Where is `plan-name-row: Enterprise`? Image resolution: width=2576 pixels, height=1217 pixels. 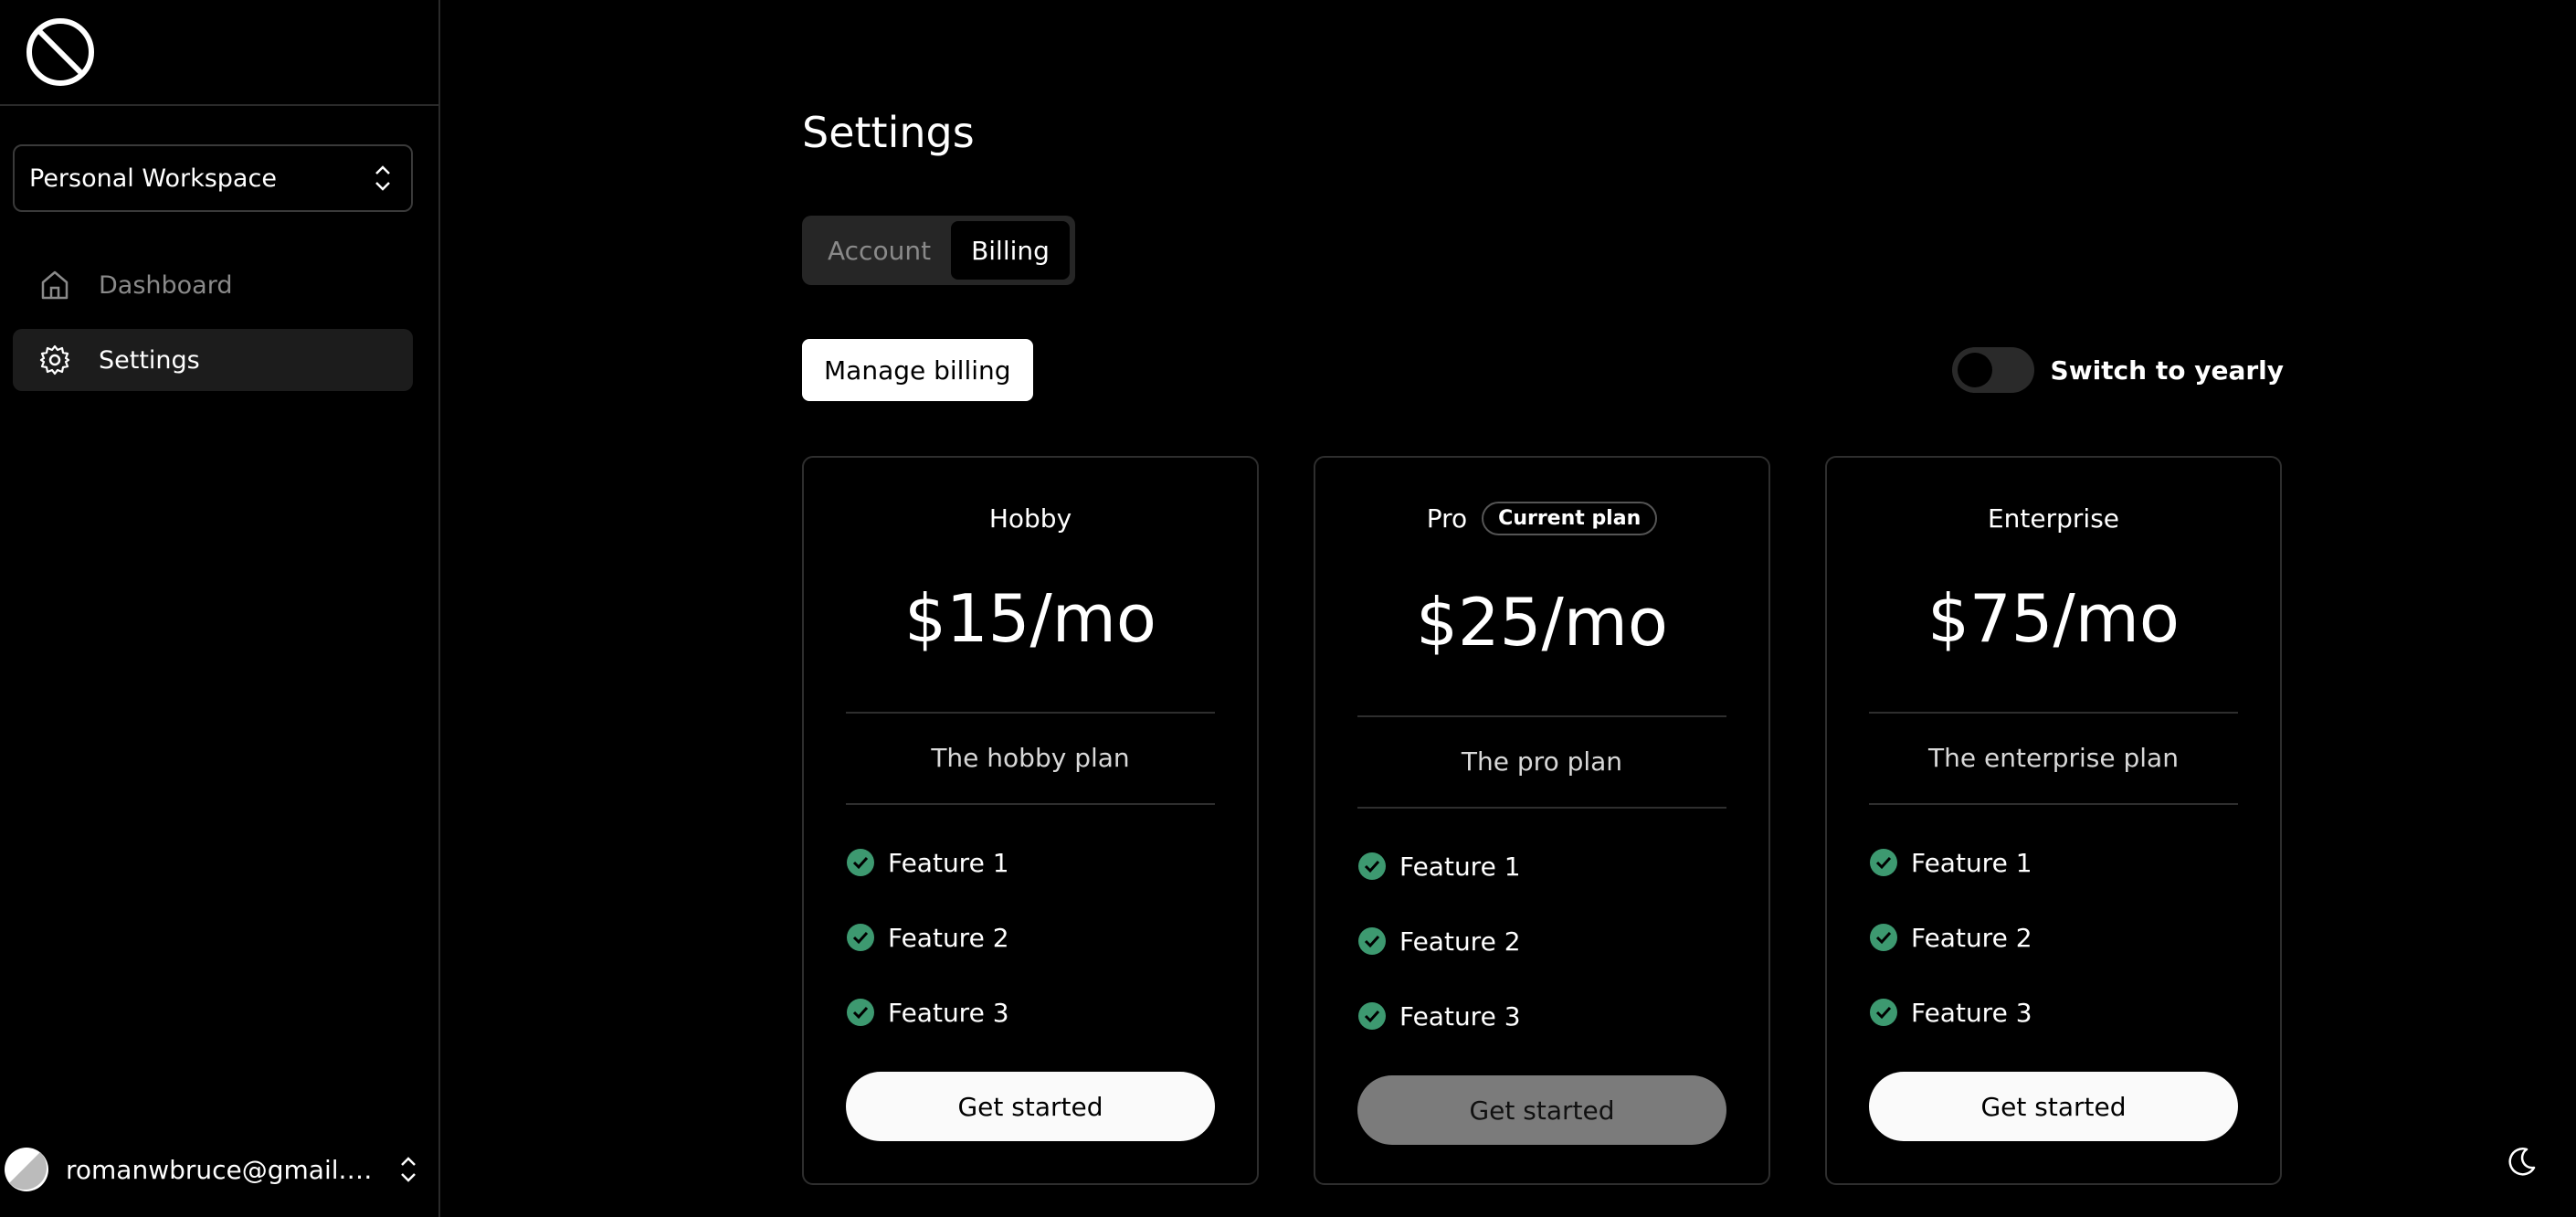
plan-name-row: Enterprise is located at coordinates (2053, 518).